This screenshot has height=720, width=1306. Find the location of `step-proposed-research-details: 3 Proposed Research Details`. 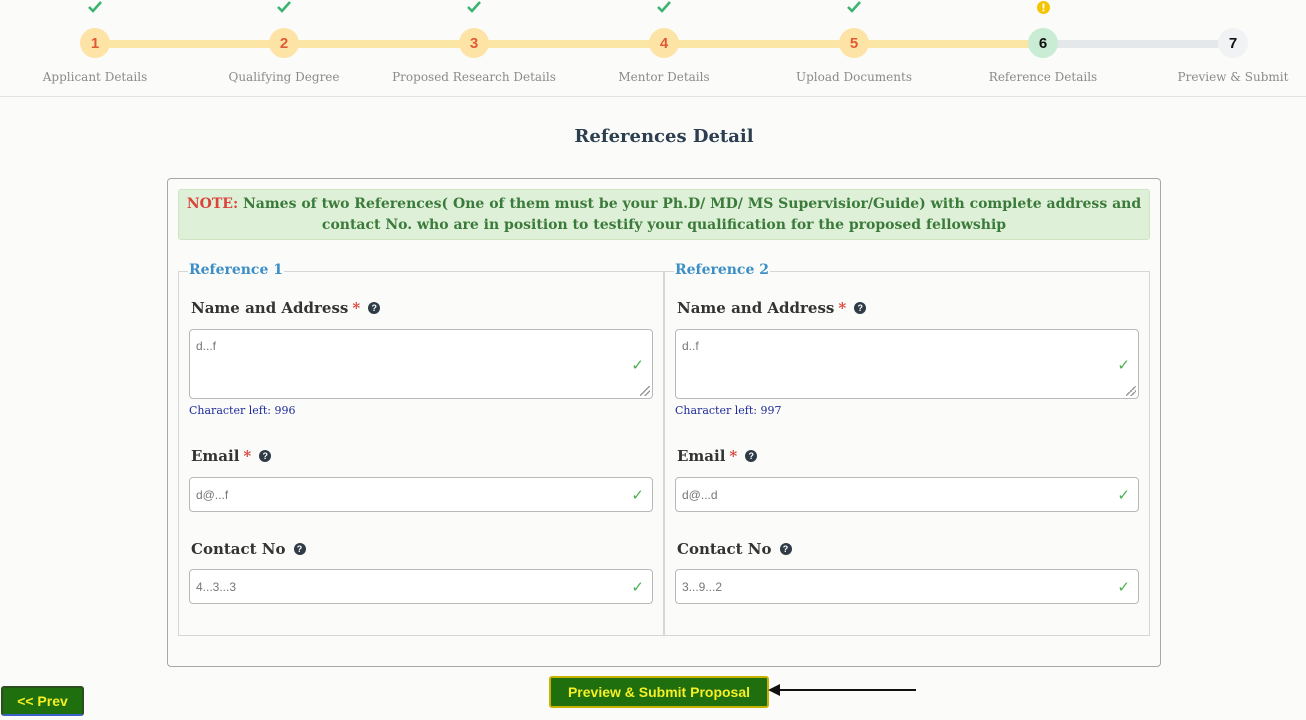

step-proposed-research-details: 3 Proposed Research Details is located at coordinates (474, 42).